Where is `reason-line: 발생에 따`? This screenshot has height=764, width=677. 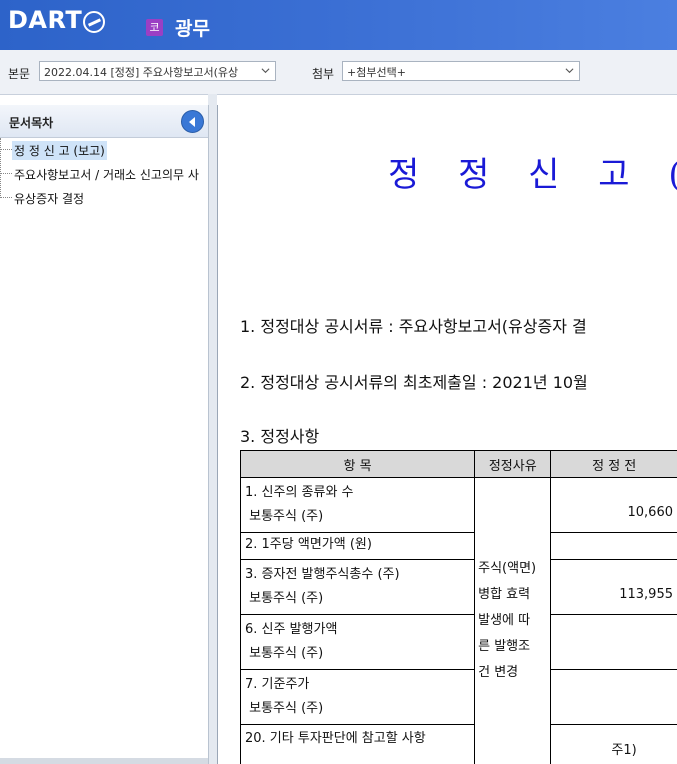 reason-line: 발생에 따 is located at coordinates (504, 620).